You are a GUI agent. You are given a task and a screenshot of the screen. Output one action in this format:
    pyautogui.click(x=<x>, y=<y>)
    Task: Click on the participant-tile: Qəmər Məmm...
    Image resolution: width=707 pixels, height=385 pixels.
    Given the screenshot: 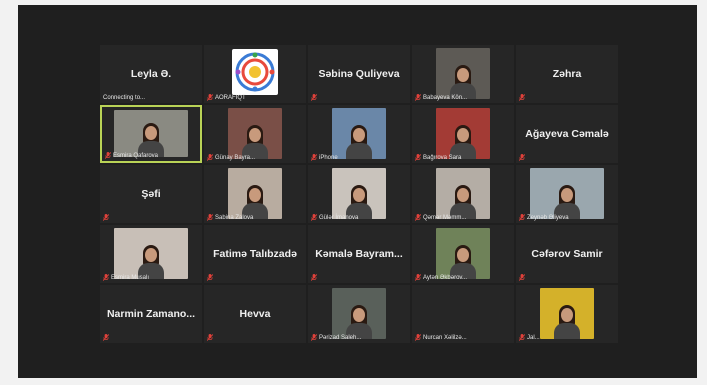 What is the action you would take?
    pyautogui.click(x=463, y=194)
    